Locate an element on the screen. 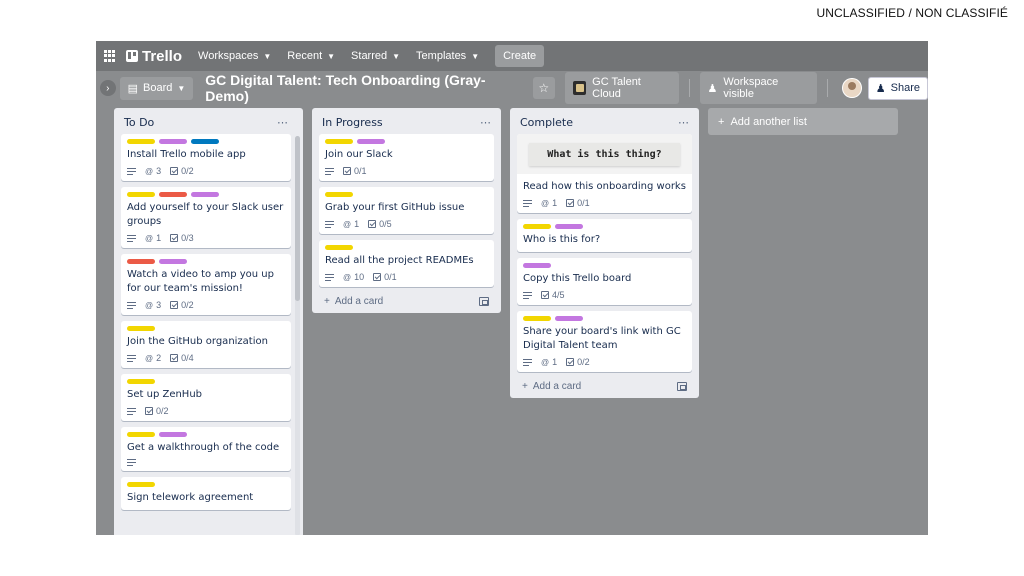  checklist-badge: 4/5 is located at coordinates (553, 295).